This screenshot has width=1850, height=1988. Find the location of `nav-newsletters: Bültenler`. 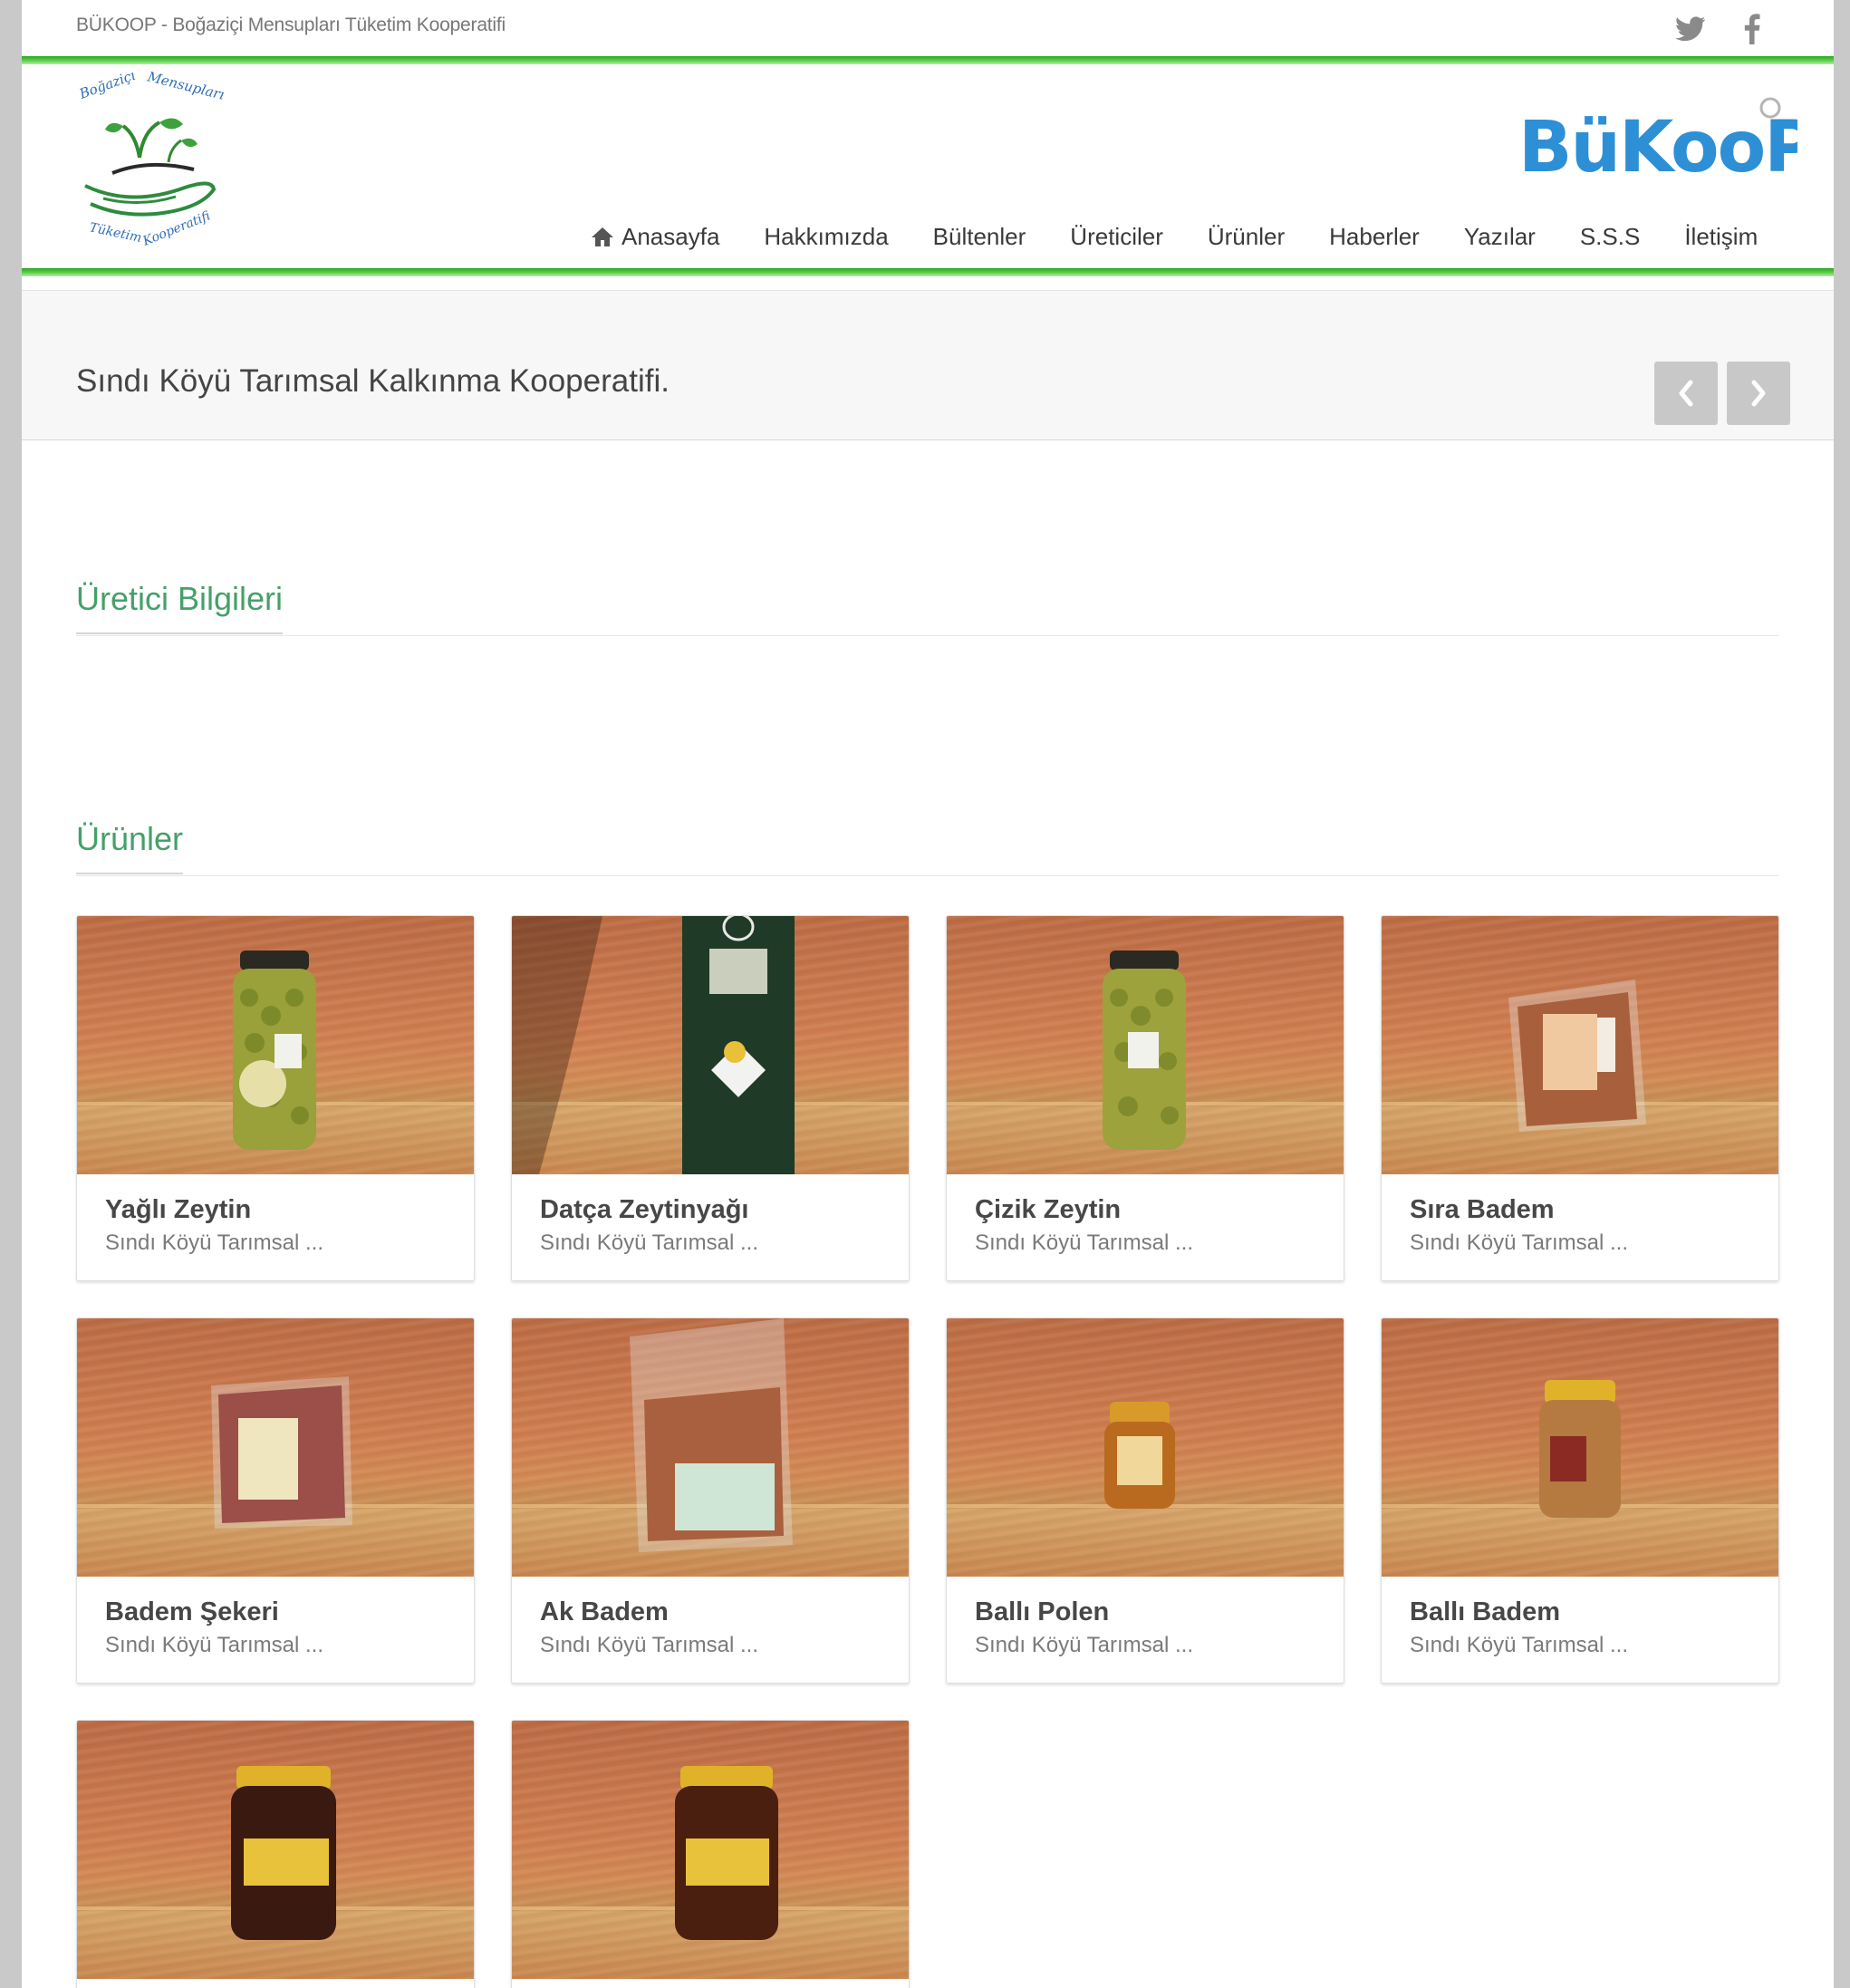

nav-newsletters: Bültenler is located at coordinates (980, 237).